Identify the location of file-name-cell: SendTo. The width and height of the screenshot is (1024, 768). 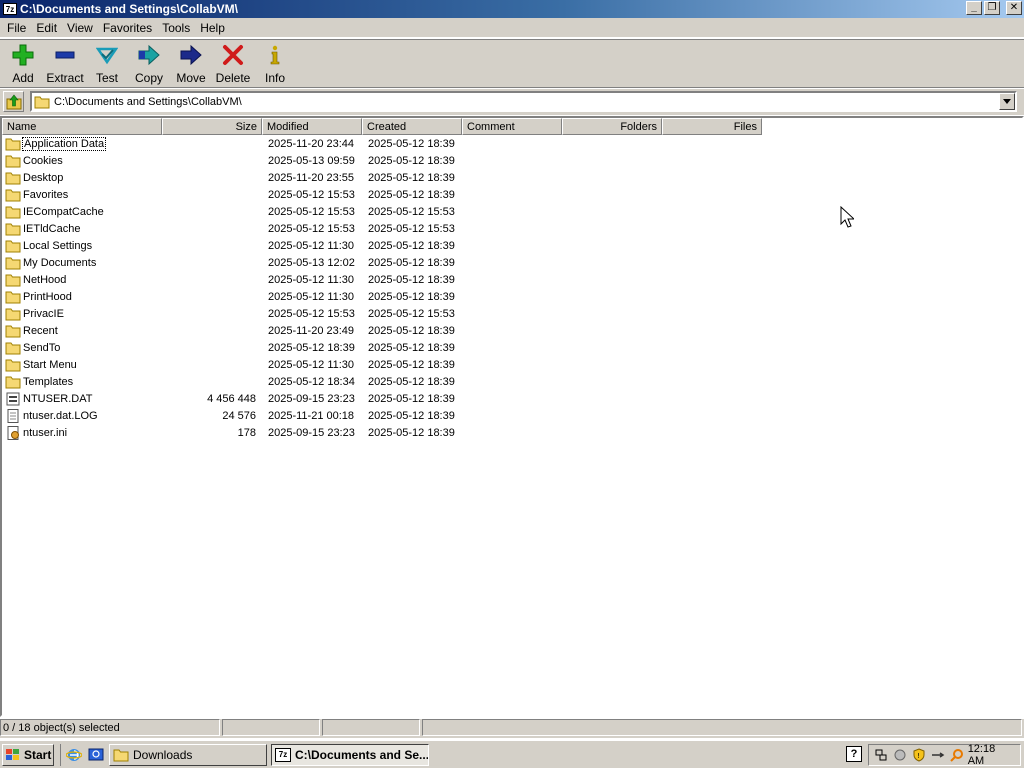
(82, 348).